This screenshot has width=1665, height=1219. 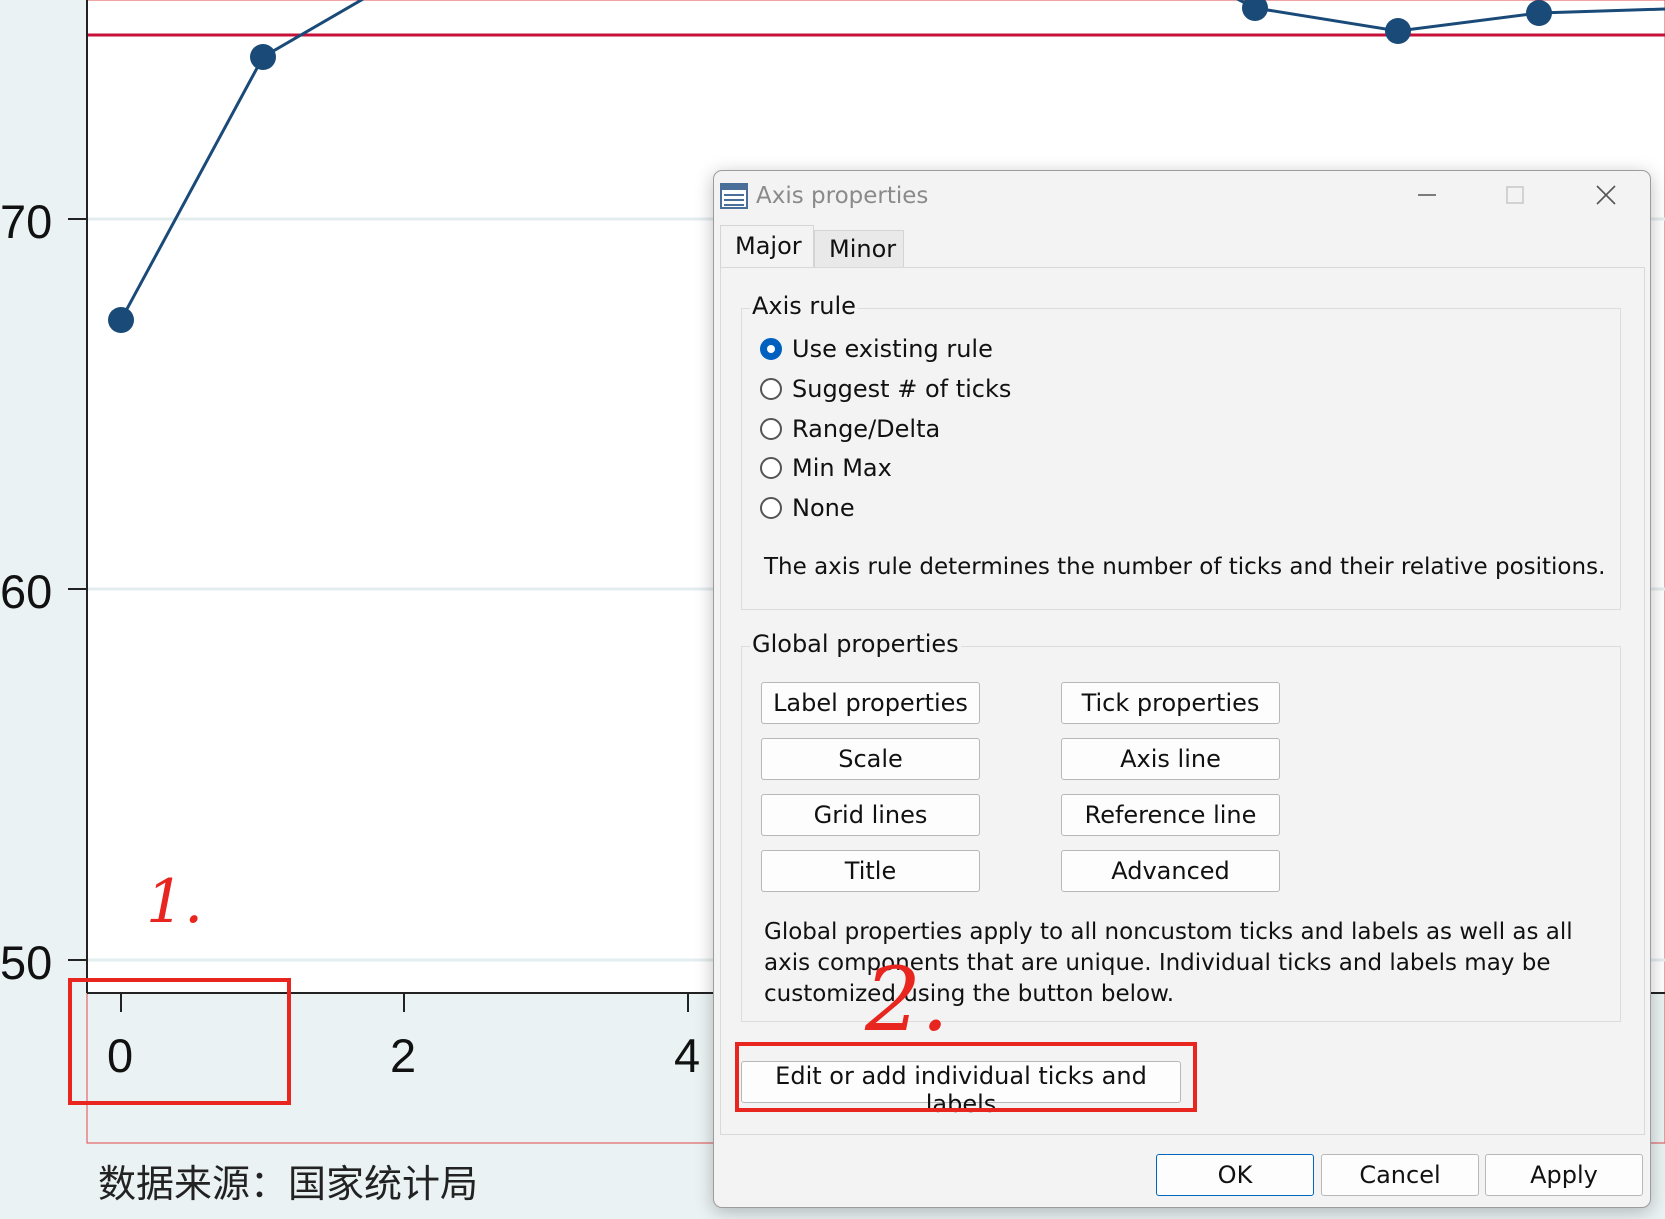 I want to click on x-tick-label: 4, so click(x=687, y=1055).